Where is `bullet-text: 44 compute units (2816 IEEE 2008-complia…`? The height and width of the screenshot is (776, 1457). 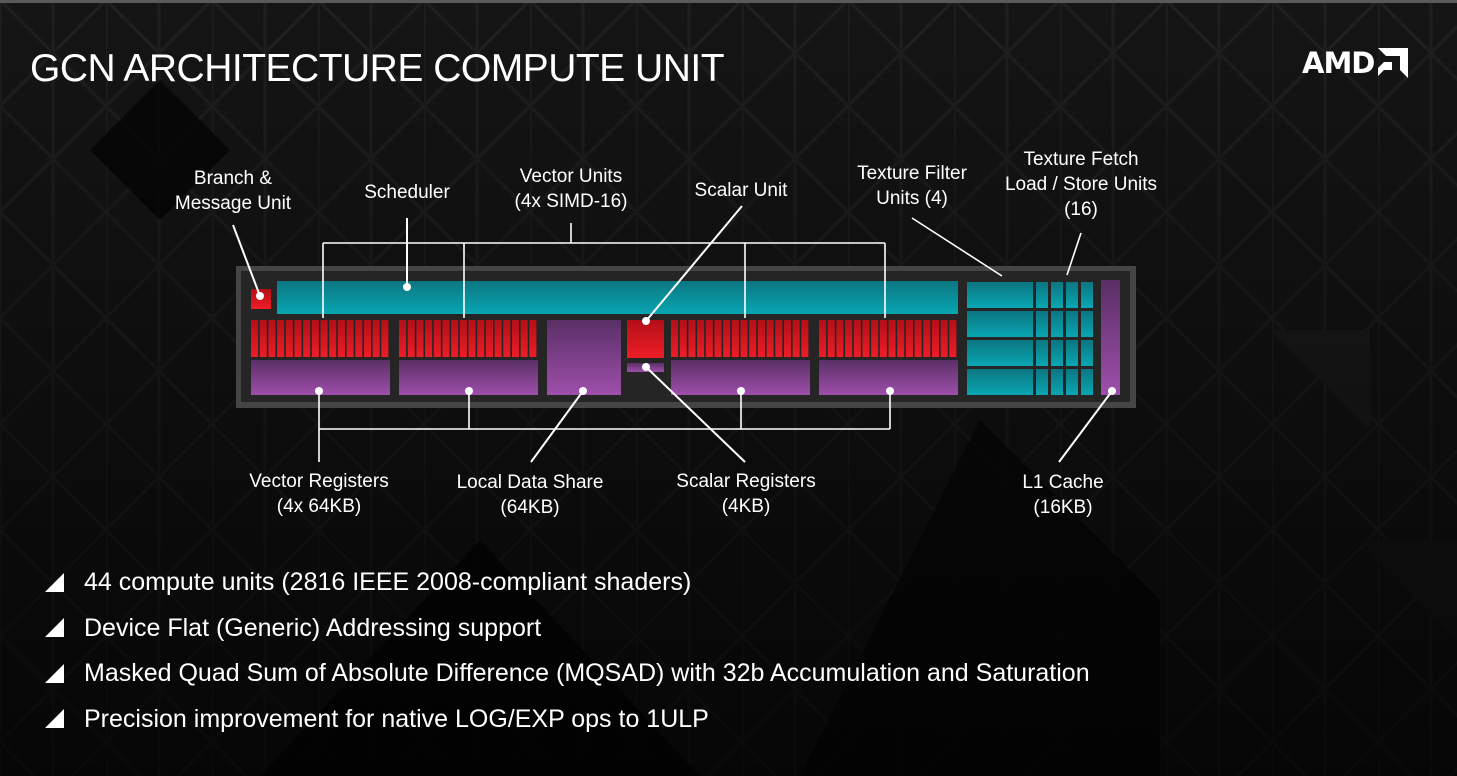 bullet-text: 44 compute units (2816 IEEE 2008-complia… is located at coordinates (388, 582).